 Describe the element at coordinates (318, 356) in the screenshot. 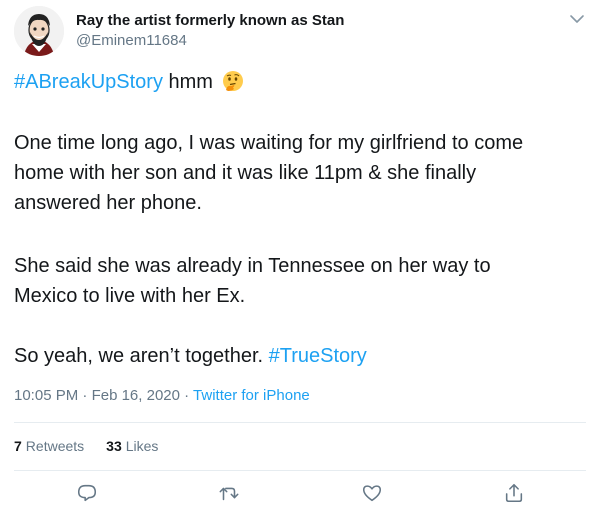

I see `hashtag-truestory: #TrueStory` at that location.